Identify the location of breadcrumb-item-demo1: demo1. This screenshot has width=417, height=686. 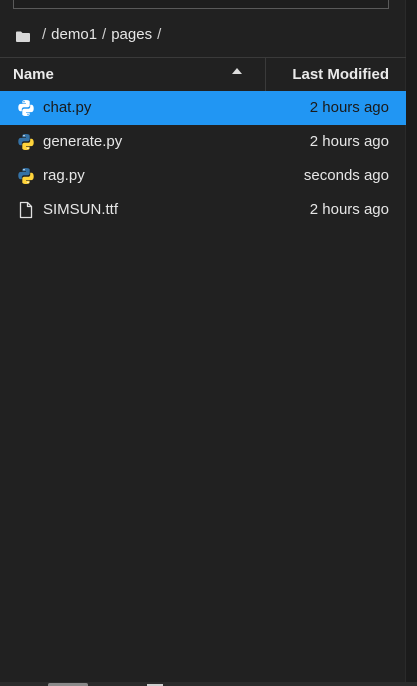
(74, 34).